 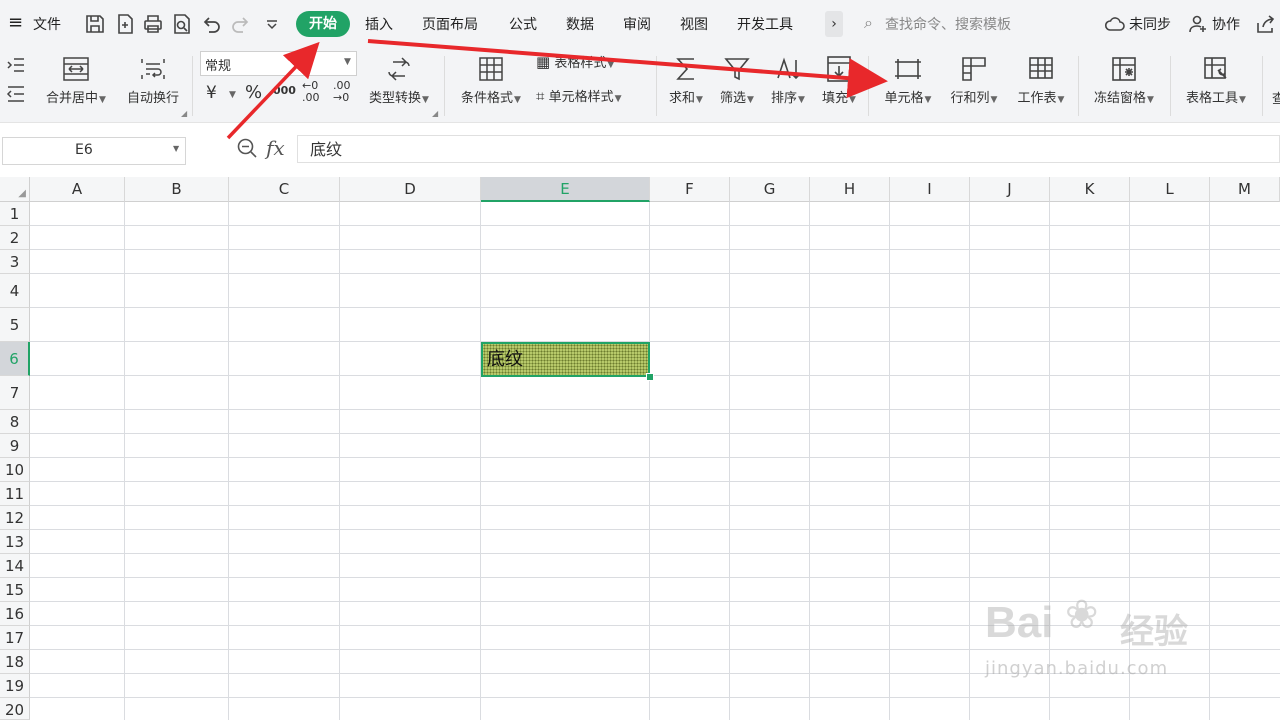 I want to click on column-header-a: A, so click(x=77, y=189).